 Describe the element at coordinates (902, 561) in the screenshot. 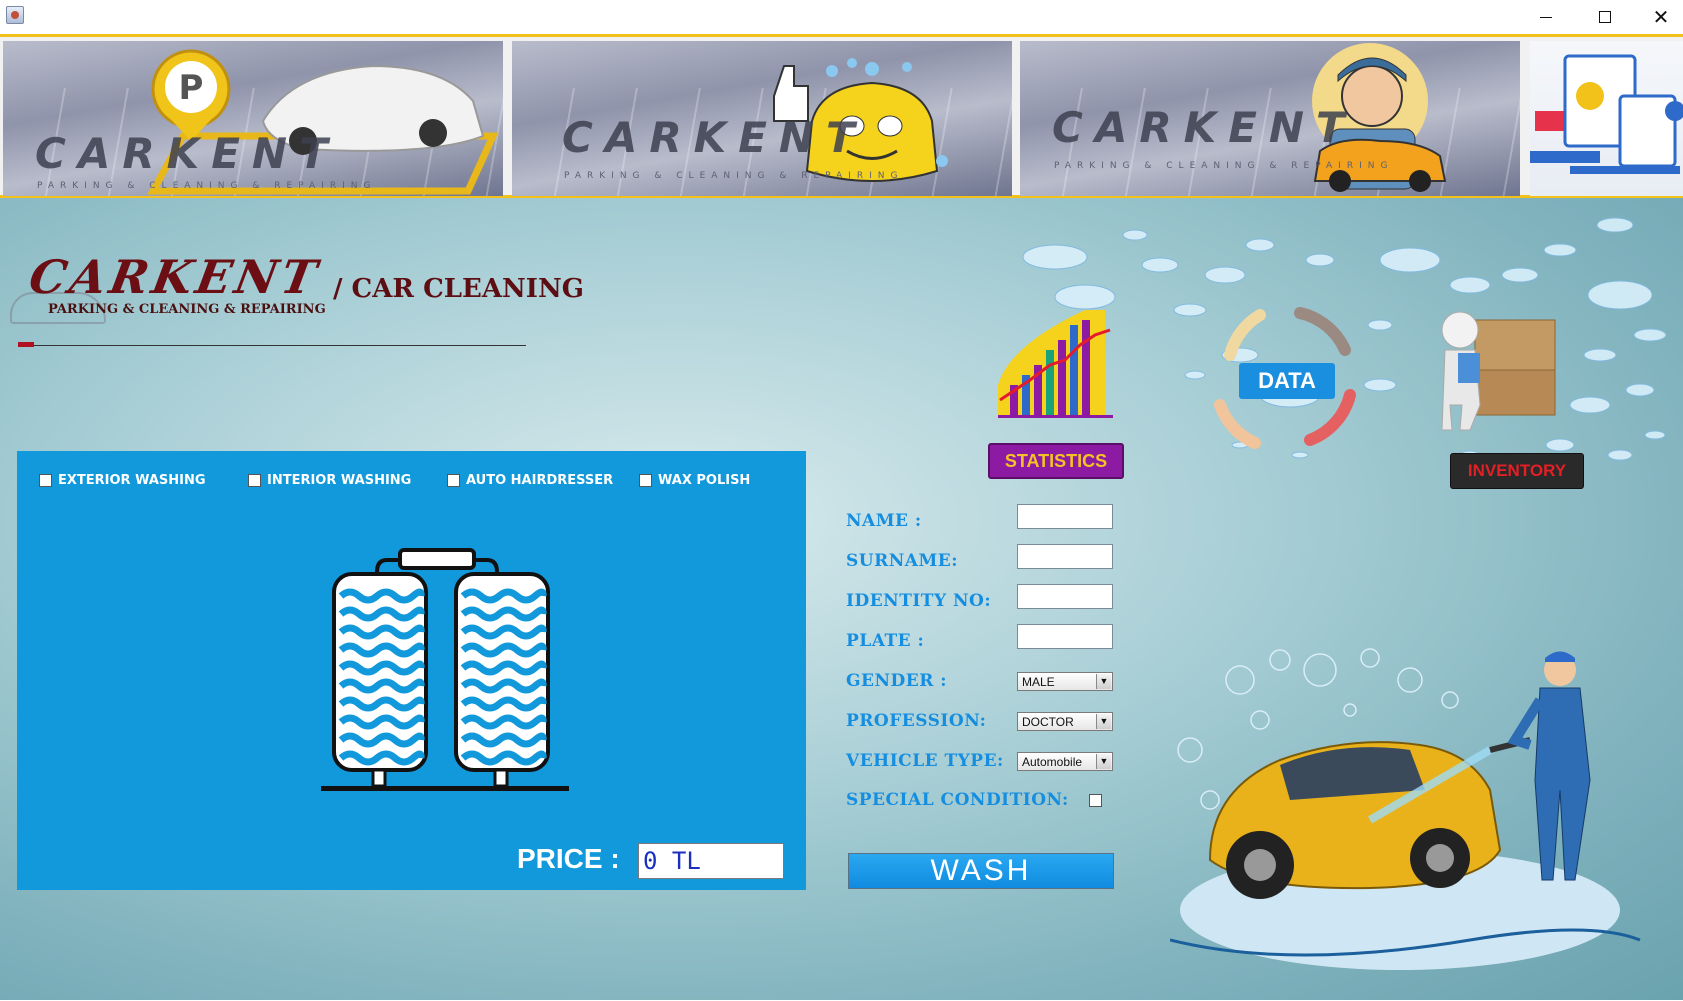

I see `surname-label: SURNAME:` at that location.